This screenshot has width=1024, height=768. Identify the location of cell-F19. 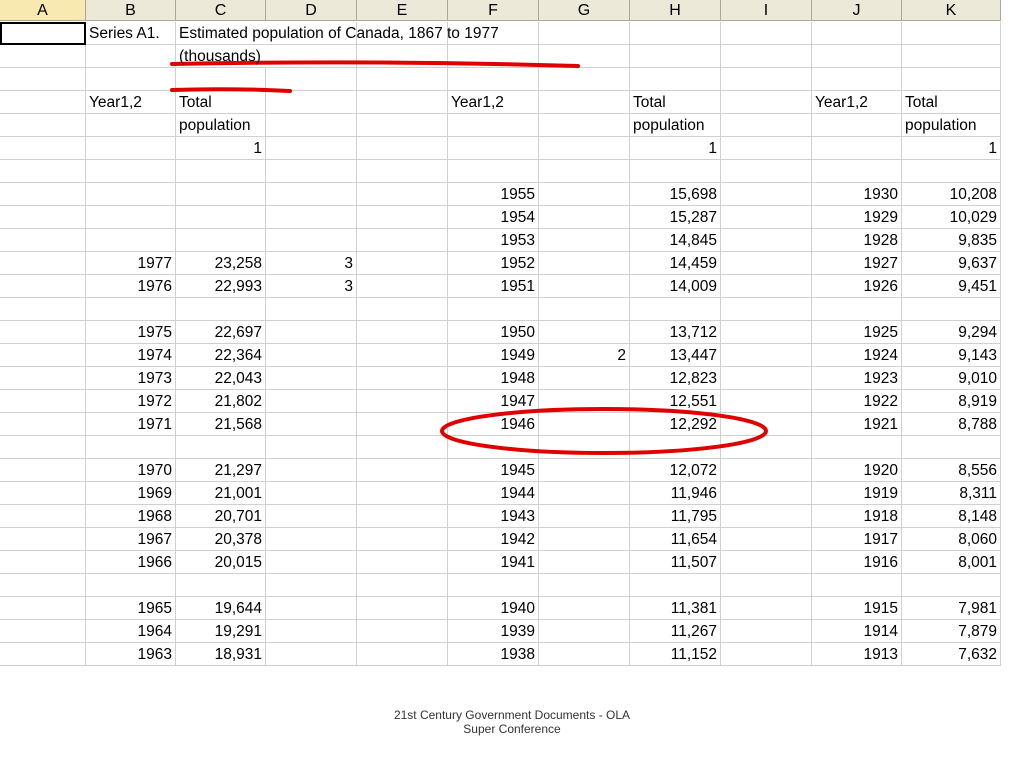
(493, 447).